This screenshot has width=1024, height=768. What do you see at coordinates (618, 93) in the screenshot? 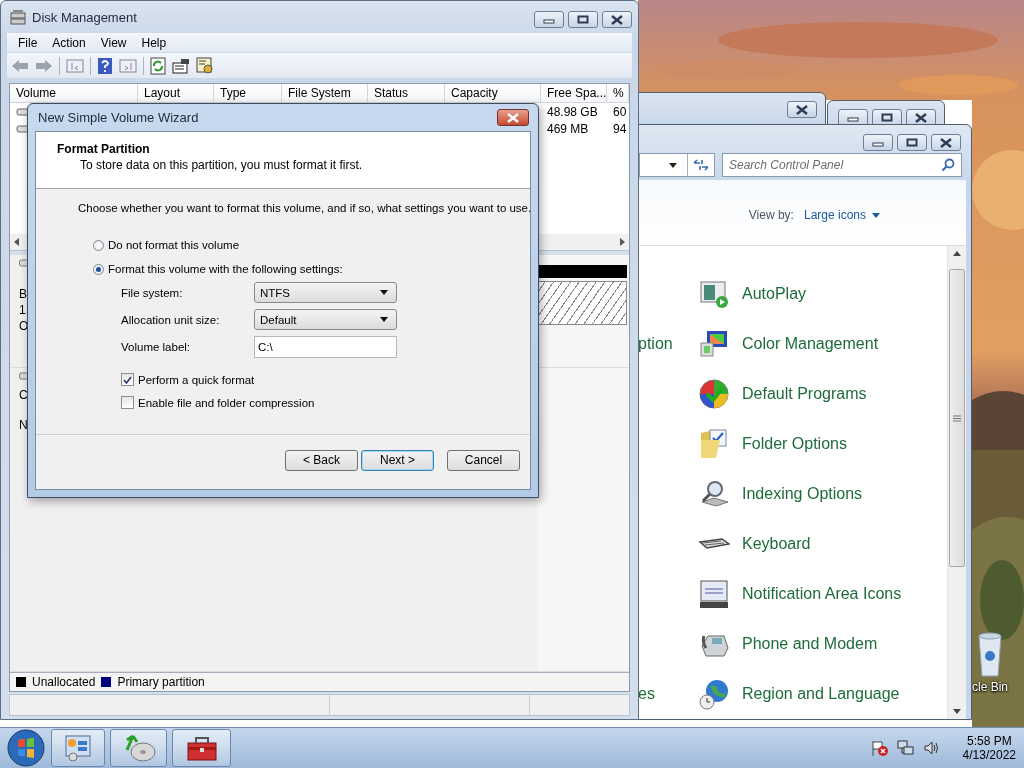
I see `column-header: %` at bounding box center [618, 93].